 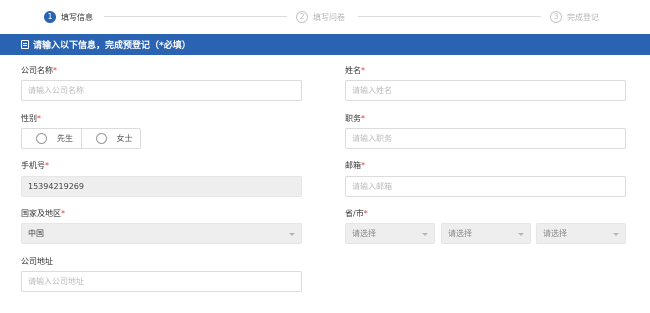 What do you see at coordinates (355, 118) in the screenshot?
I see `position-label: 职务*` at bounding box center [355, 118].